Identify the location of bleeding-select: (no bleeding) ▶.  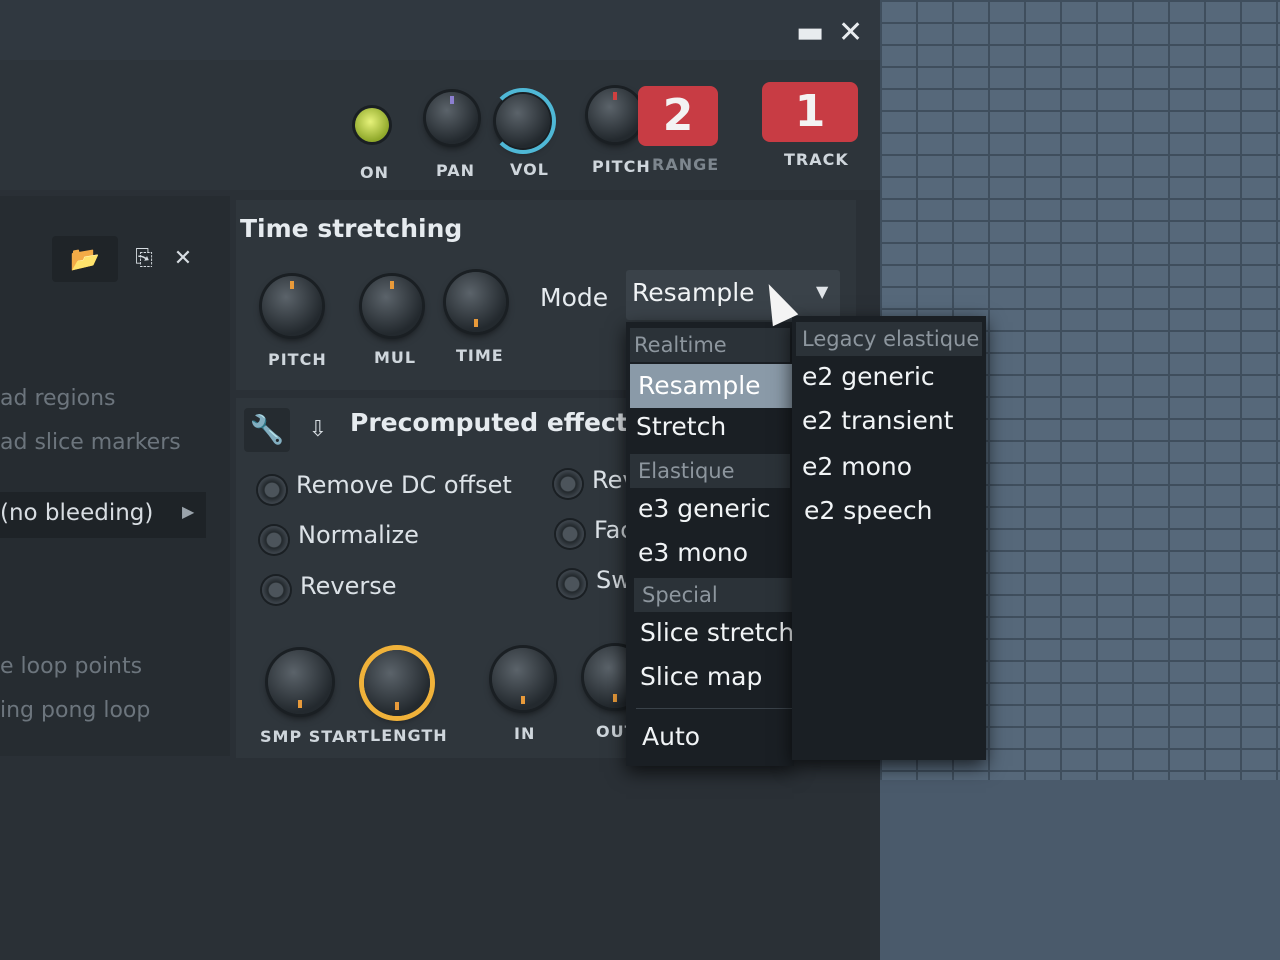
(103, 515).